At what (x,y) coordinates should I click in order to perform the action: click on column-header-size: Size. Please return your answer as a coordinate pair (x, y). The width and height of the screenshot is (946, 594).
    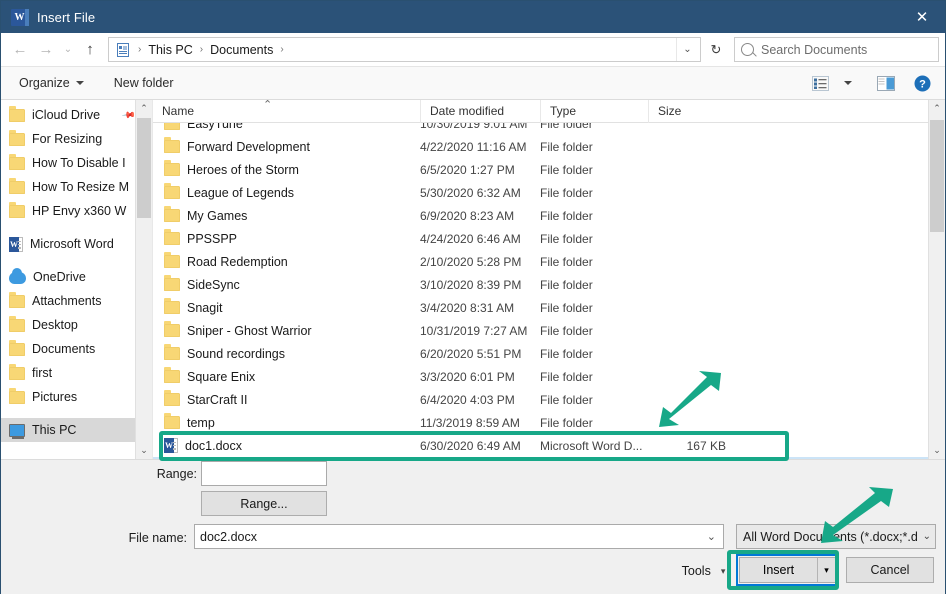
    Looking at the image, I should click on (690, 111).